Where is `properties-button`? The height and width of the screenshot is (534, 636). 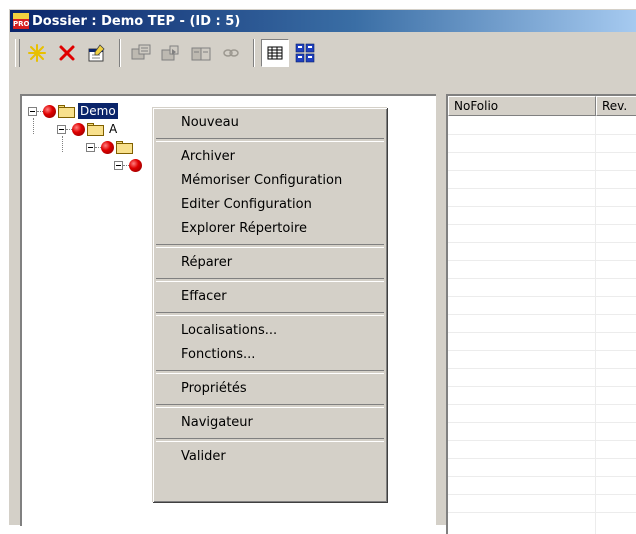
properties-button is located at coordinates (97, 53).